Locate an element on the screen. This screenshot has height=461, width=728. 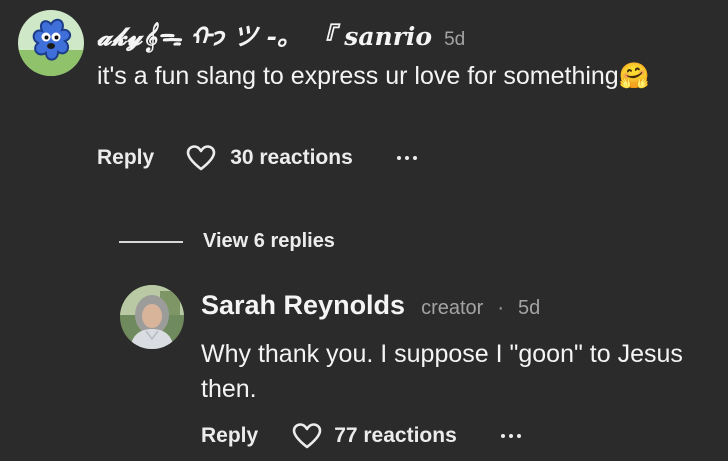
reaction-count: 77 reactions is located at coordinates (395, 436).